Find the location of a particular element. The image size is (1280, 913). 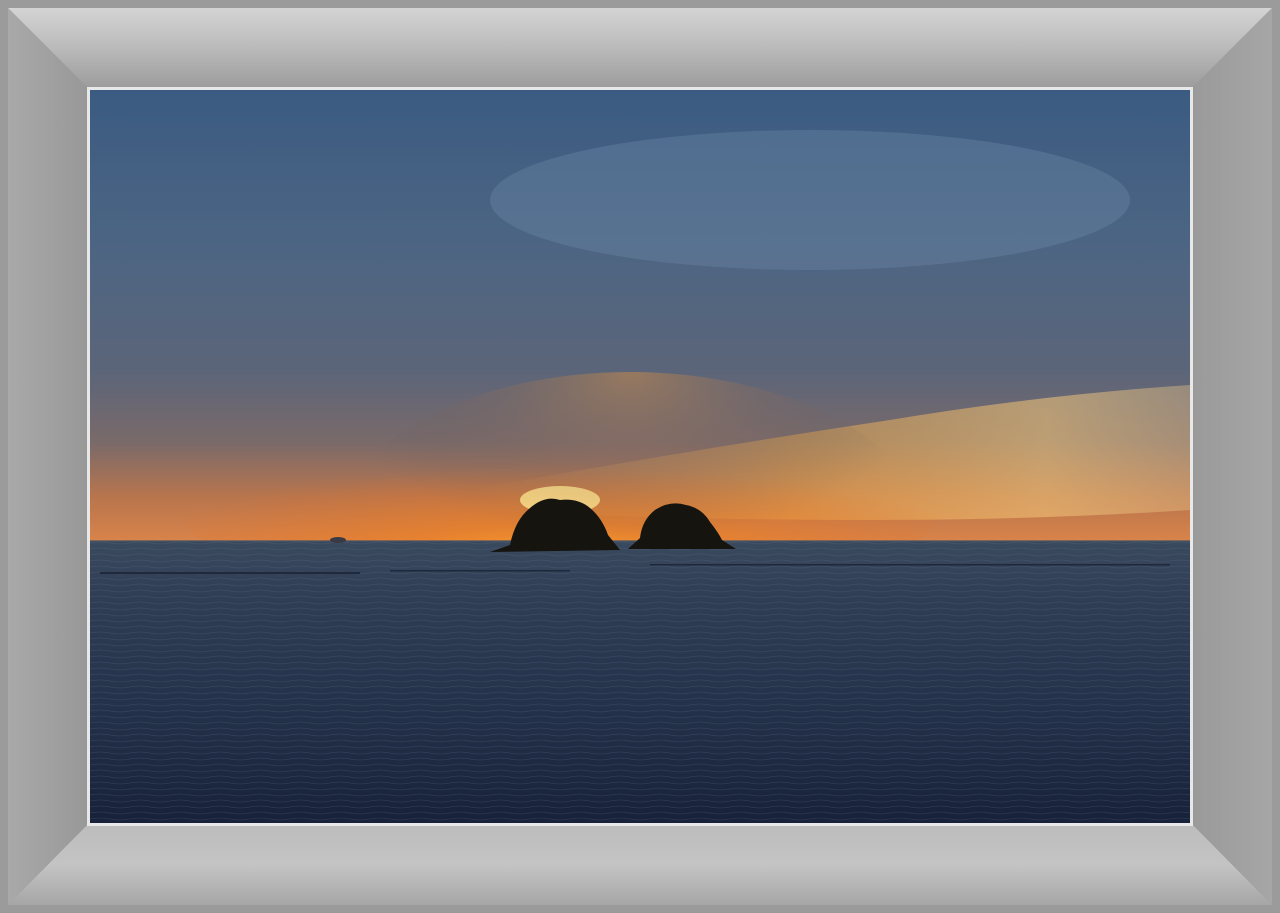

frame-bevel-top is located at coordinates (640, 48).